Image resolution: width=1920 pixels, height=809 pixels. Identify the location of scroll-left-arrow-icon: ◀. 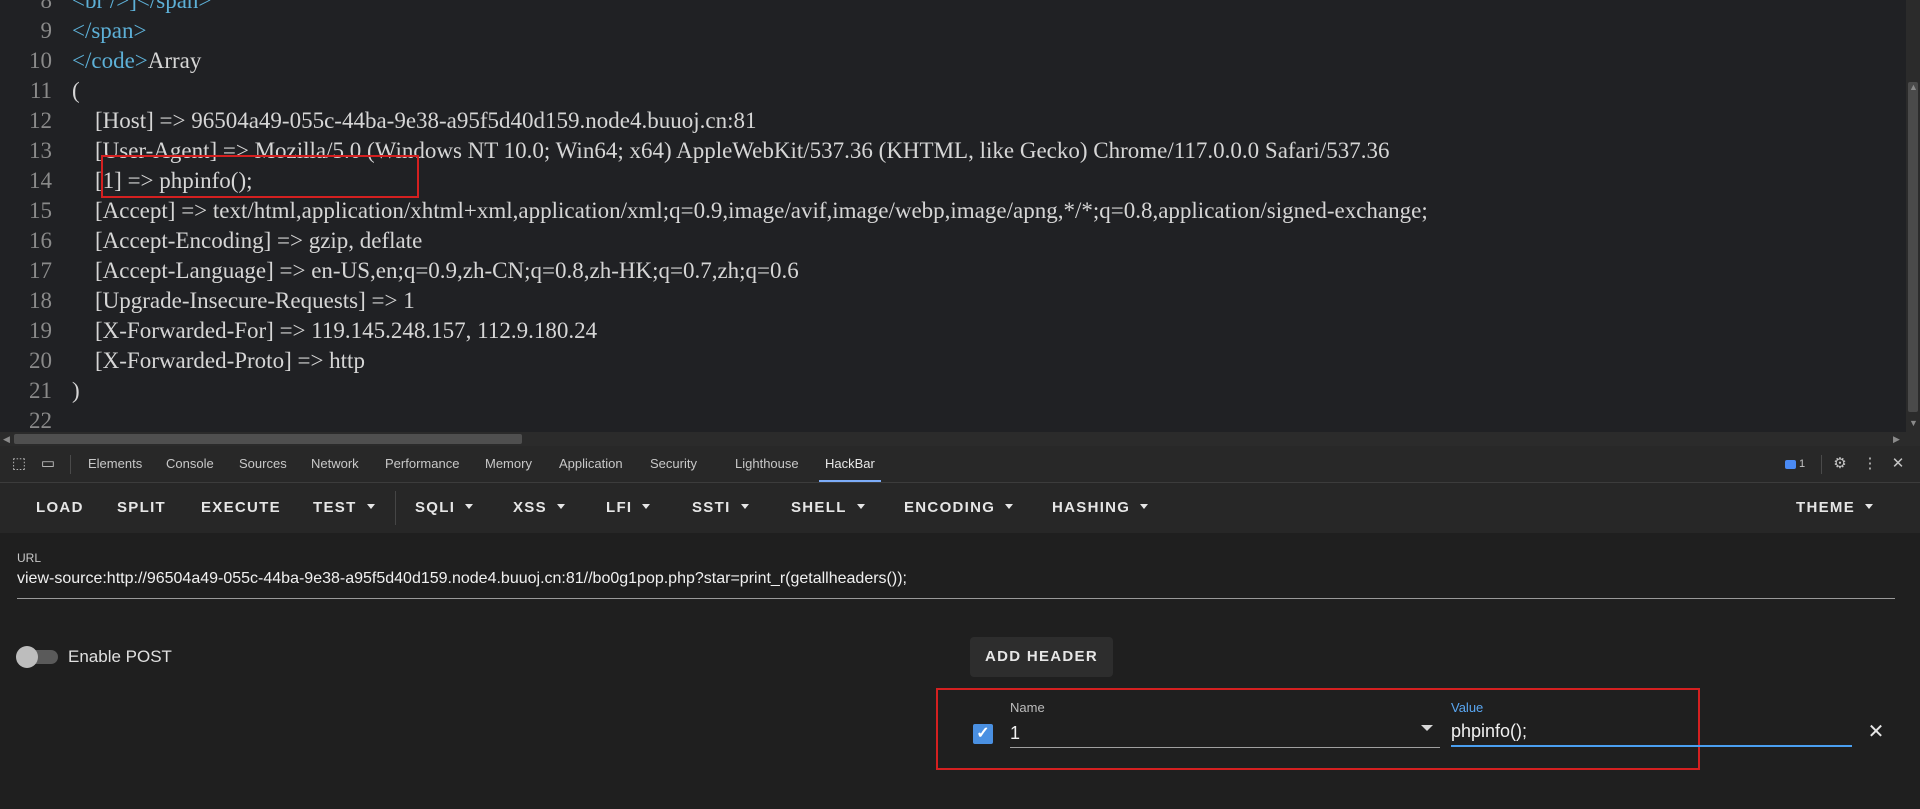
(6, 439).